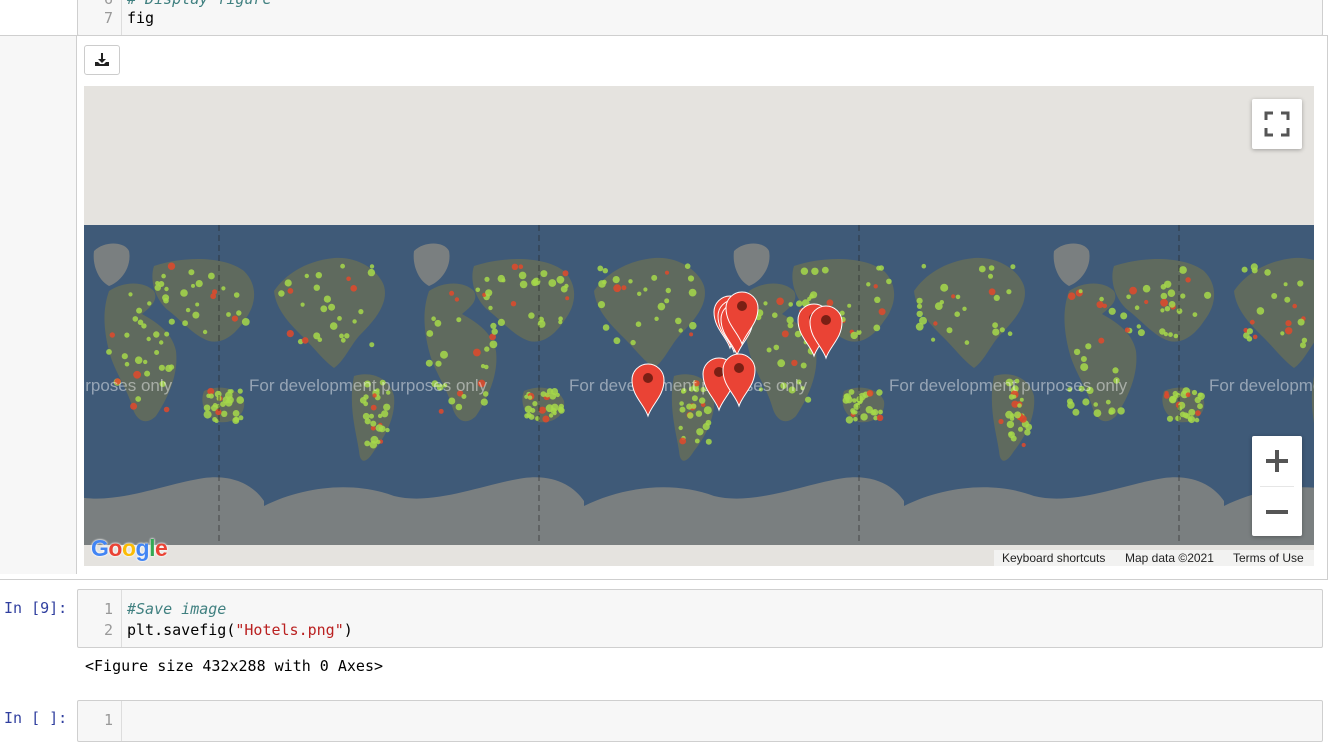 The image size is (1339, 742). Describe the element at coordinates (1277, 461) in the screenshot. I see `zoom-in-button` at that location.